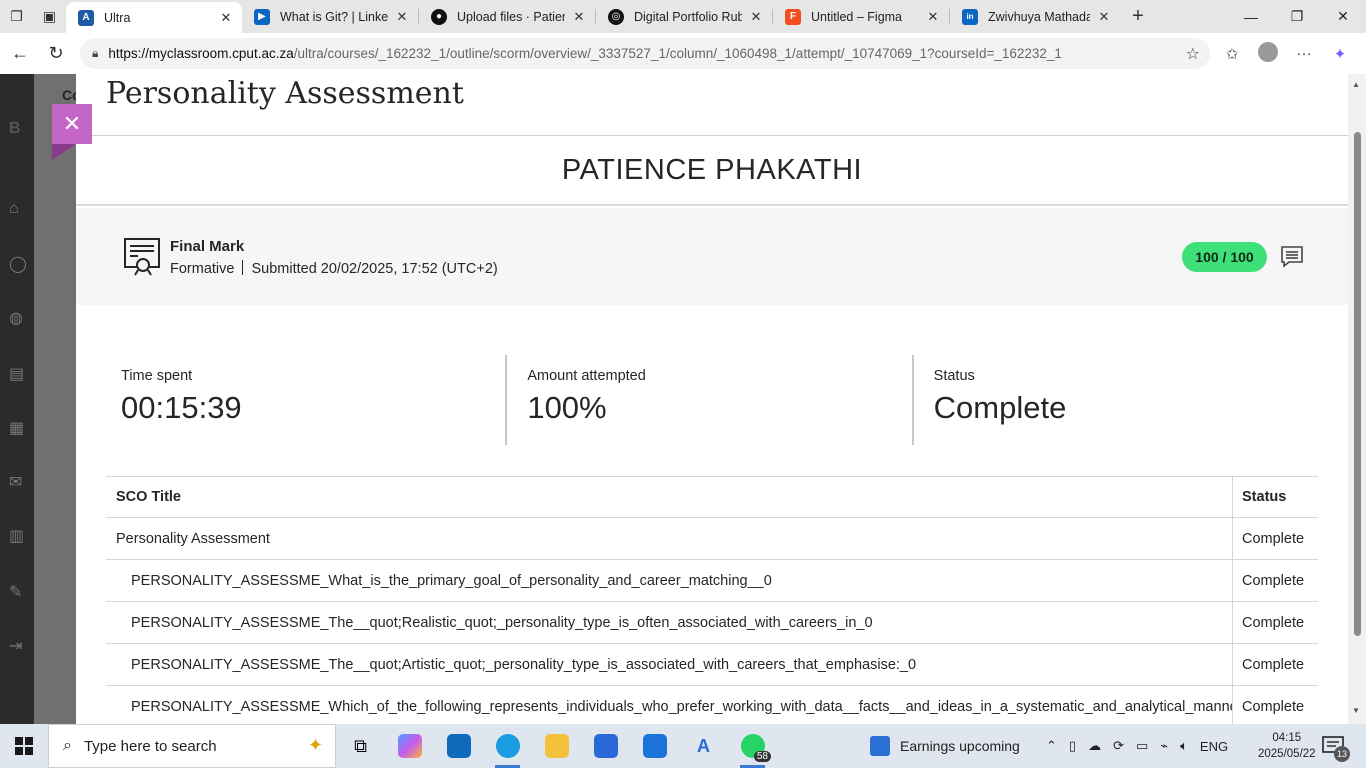 This screenshot has height=768, width=1366. Describe the element at coordinates (654, 746) in the screenshot. I see `taskbar-mail` at that location.